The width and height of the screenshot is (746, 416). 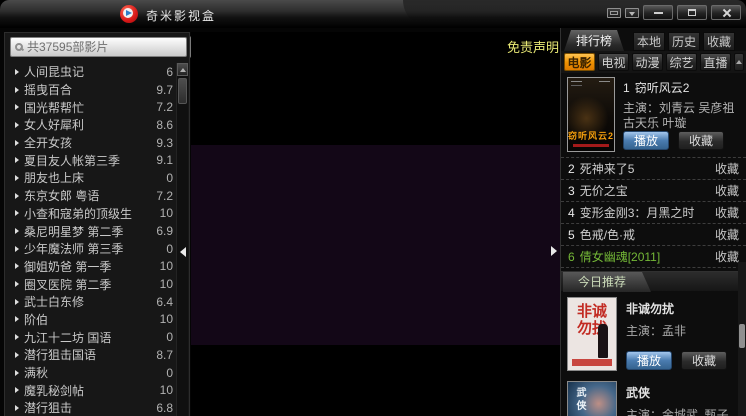 What do you see at coordinates (60, 355) in the screenshot?
I see `movie-title: 潜行狙击国语` at bounding box center [60, 355].